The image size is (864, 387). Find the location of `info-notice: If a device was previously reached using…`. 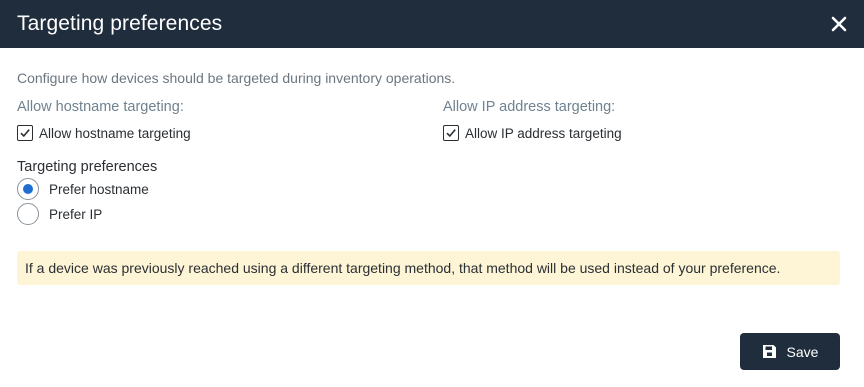

info-notice: If a device was previously reached using… is located at coordinates (428, 268).